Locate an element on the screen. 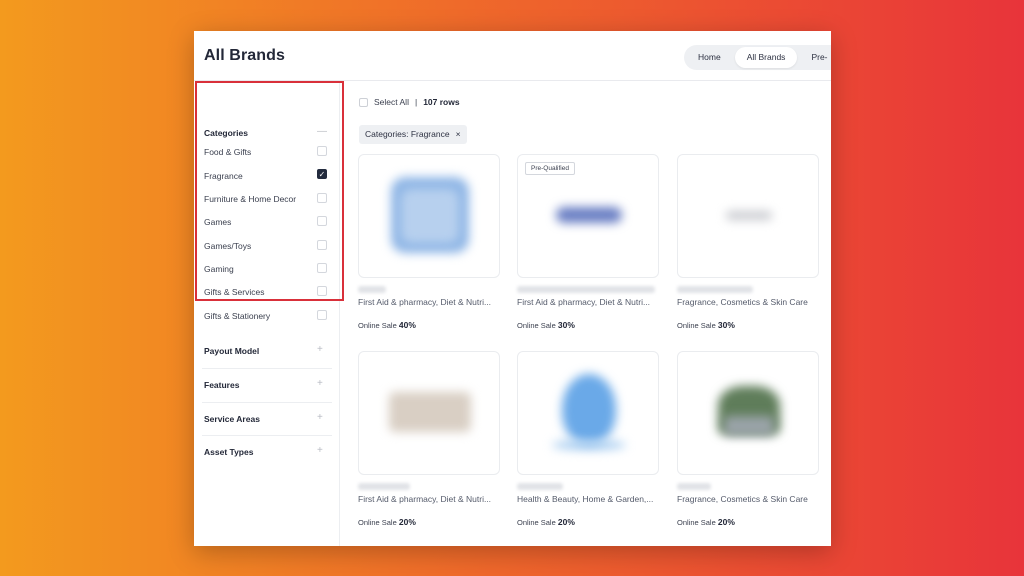 The image size is (1024, 576). service-areas-section: Service Areas is located at coordinates (232, 419).